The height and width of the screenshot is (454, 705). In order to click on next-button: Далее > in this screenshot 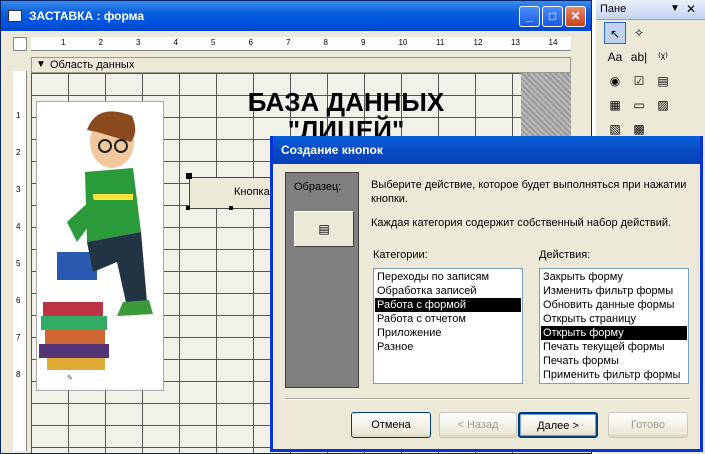, I will do `click(558, 425)`.